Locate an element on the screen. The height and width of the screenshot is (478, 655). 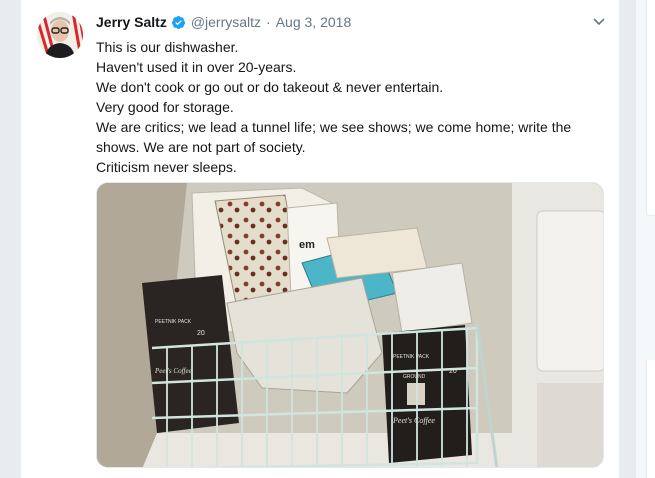
bag-brand-right: Peet's Coffee is located at coordinates (413, 420).